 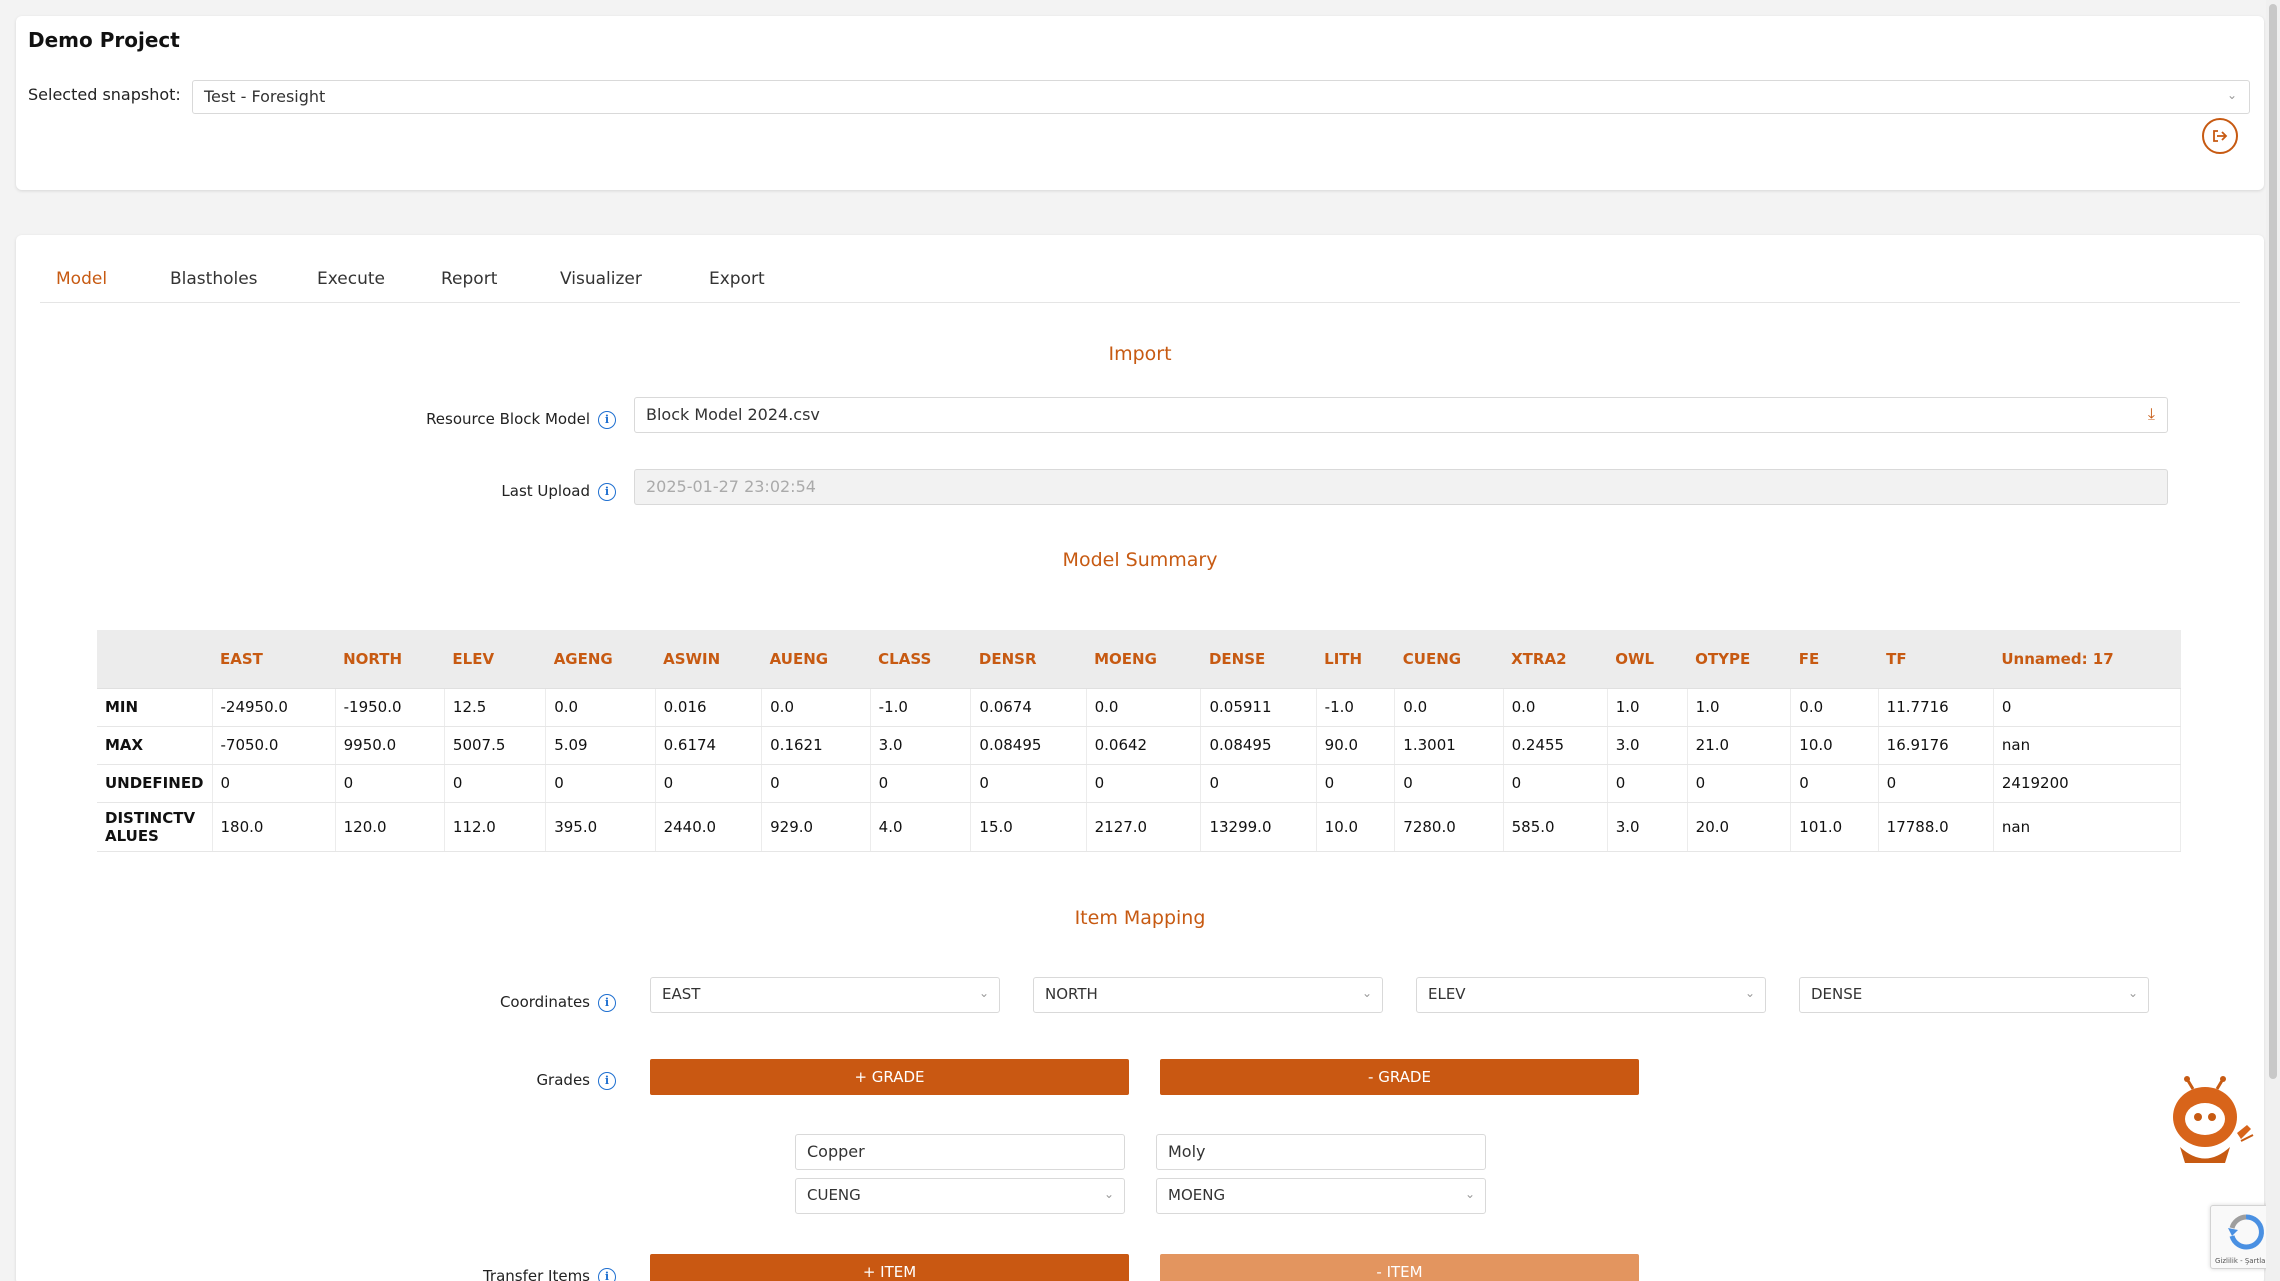 I want to click on table-cell: -1950.0, so click(x=390, y=707).